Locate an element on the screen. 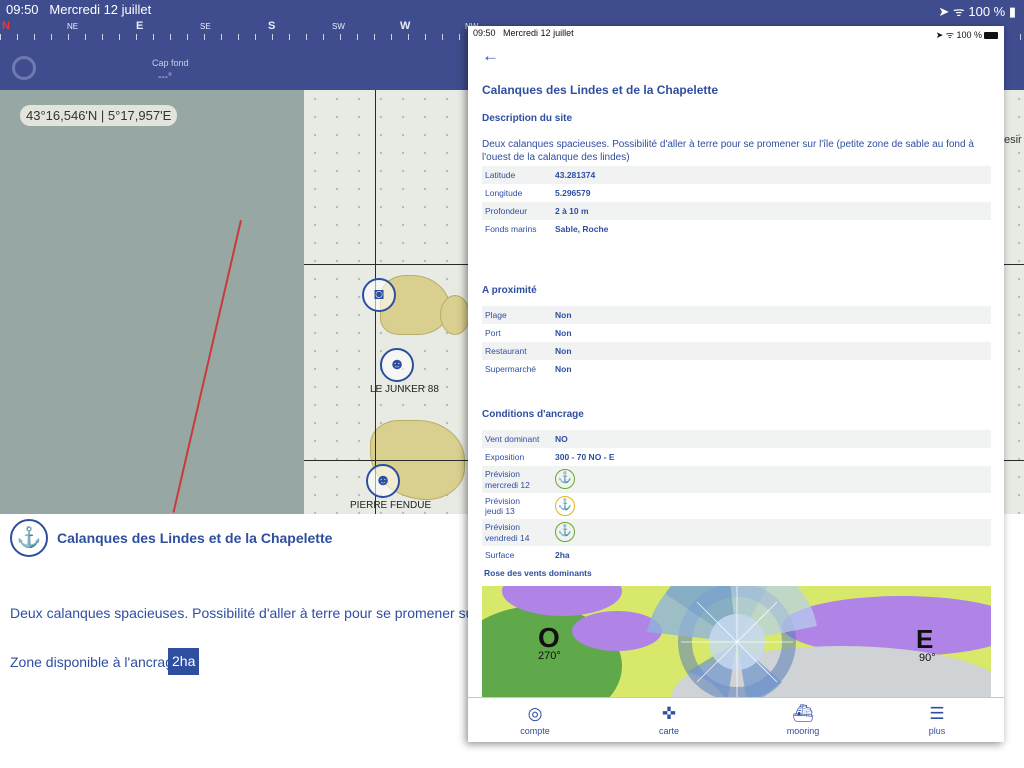  compass-icon: ✜ is located at coordinates (669, 713).